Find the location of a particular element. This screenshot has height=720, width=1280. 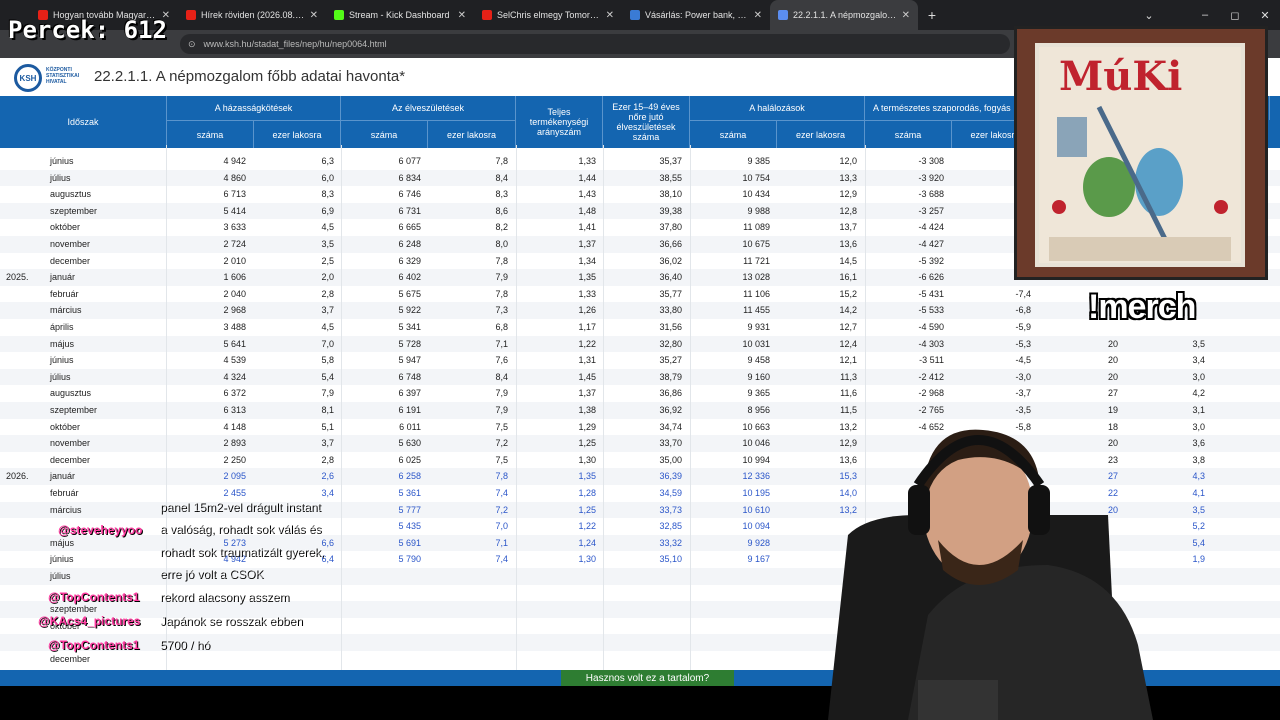

table-cell: 7,0 is located at coordinates (501, 526).